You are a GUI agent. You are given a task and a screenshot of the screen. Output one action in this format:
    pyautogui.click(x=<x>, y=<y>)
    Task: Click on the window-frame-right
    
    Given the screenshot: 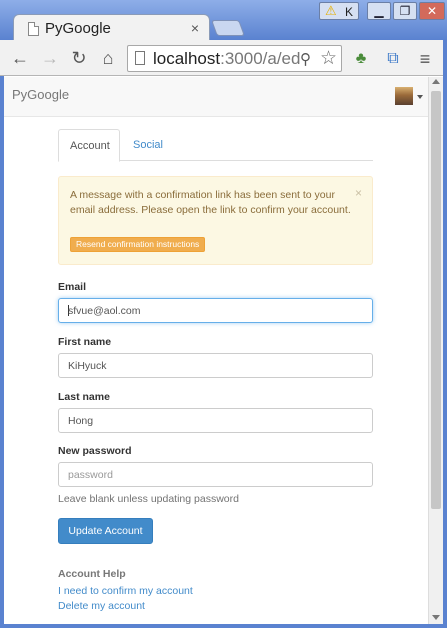 What is the action you would take?
    pyautogui.click(x=445, y=334)
    